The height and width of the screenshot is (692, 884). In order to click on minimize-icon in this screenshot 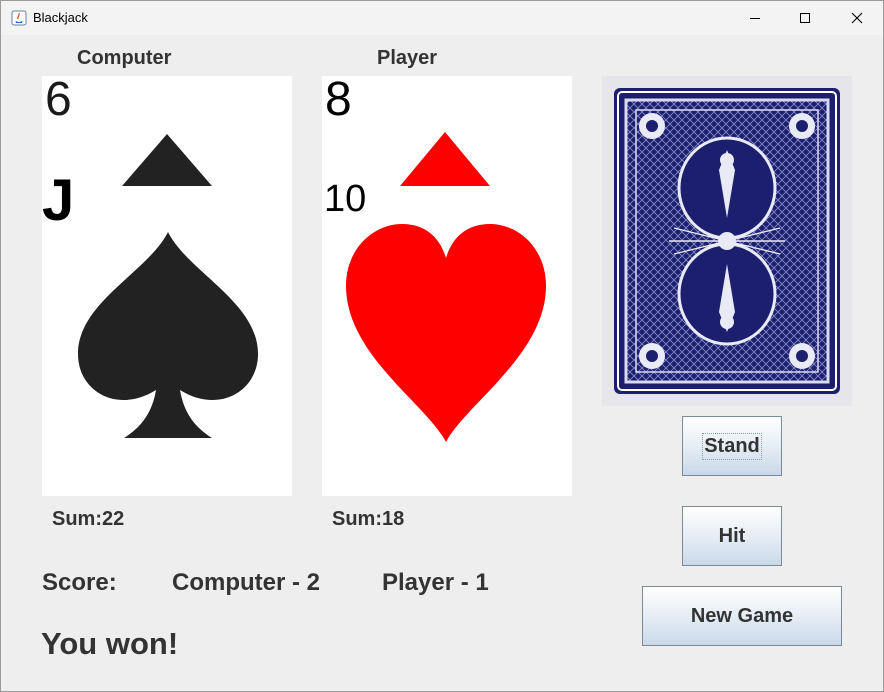, I will do `click(755, 18)`.